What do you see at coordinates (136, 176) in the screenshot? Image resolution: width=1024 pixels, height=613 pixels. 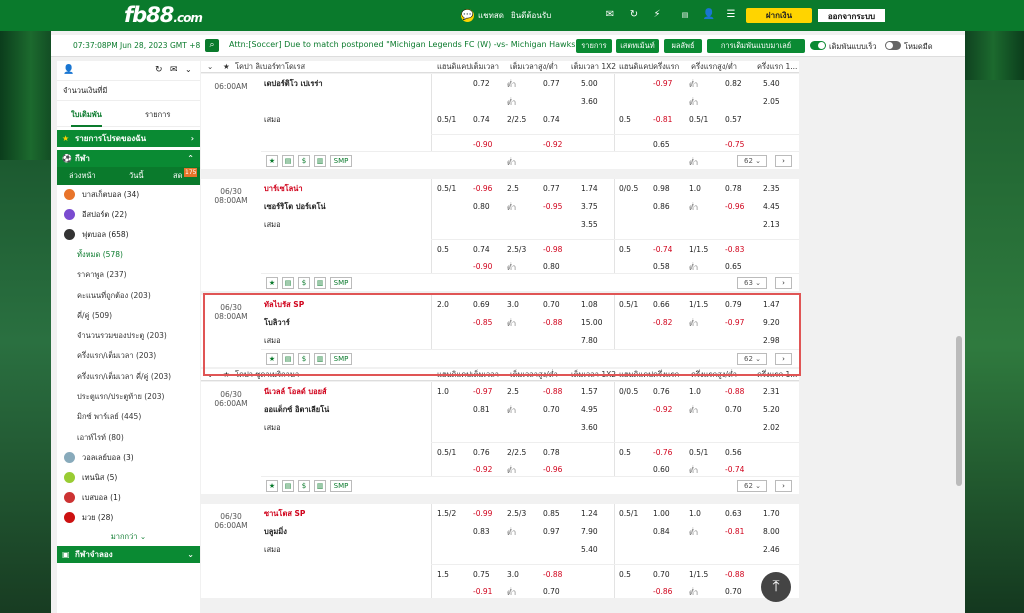 I see `tab-today: วันนี้` at bounding box center [136, 176].